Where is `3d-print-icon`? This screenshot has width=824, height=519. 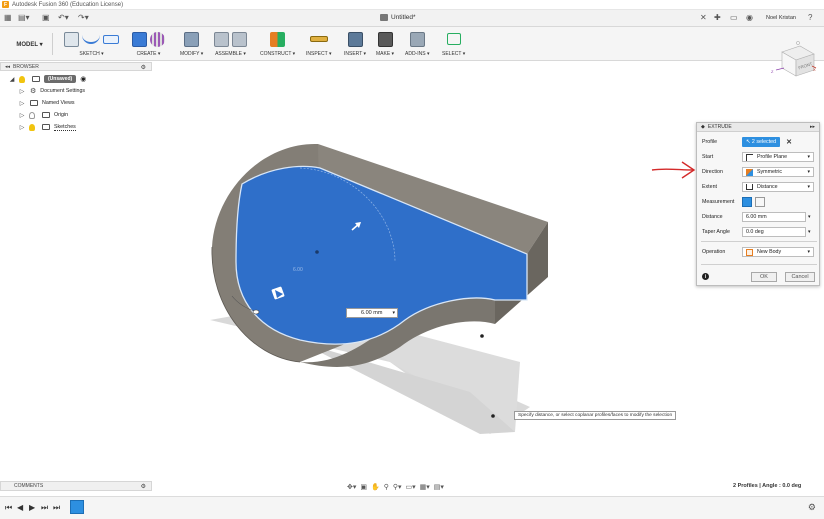
3d-print-icon is located at coordinates (385, 39).